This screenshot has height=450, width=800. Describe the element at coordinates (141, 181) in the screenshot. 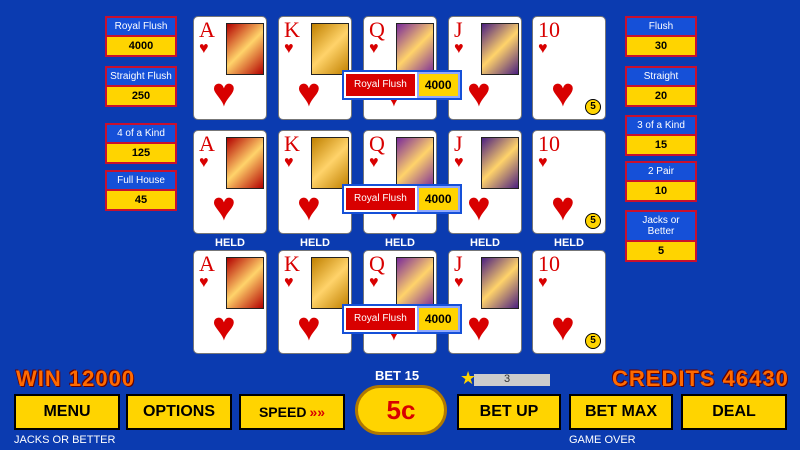

I see `paytable-label: Full House` at that location.